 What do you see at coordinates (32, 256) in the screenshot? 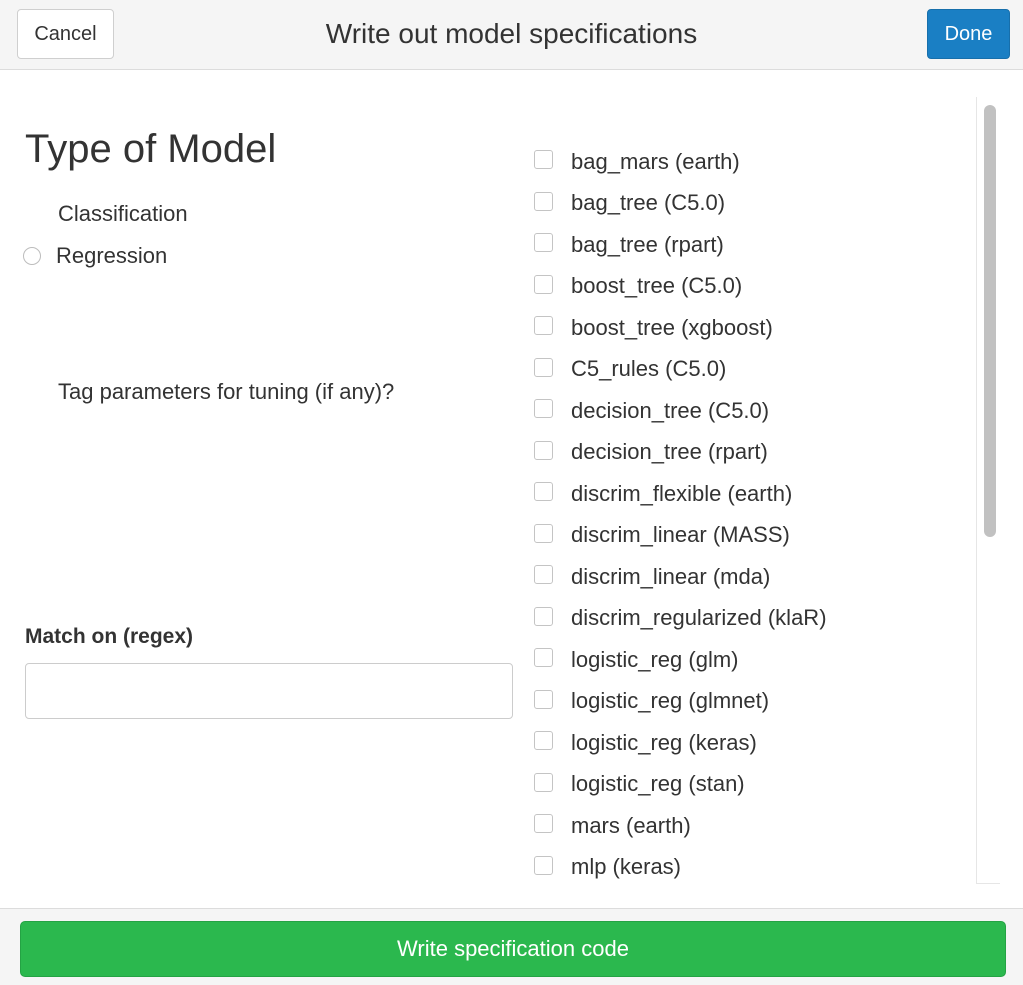
I see `radio-circle-icon` at bounding box center [32, 256].